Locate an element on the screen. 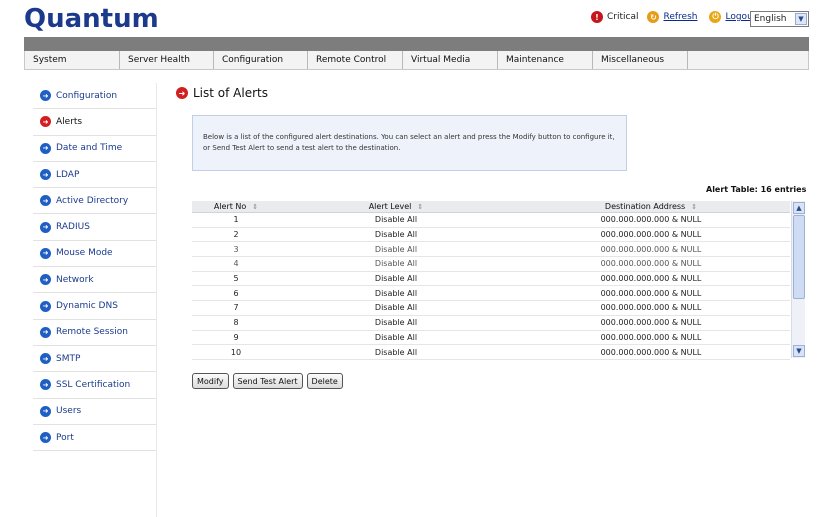 The height and width of the screenshot is (517, 831). menu-maintenance: Maintenance is located at coordinates (545, 60).